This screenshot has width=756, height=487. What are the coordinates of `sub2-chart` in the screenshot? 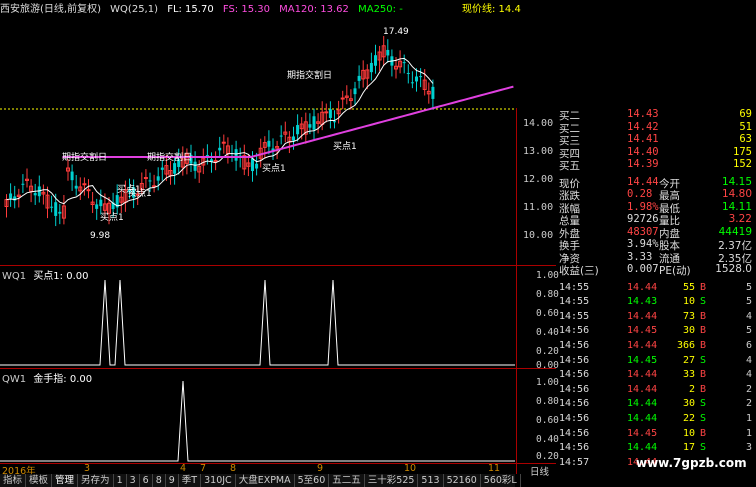 It's located at (257, 416).